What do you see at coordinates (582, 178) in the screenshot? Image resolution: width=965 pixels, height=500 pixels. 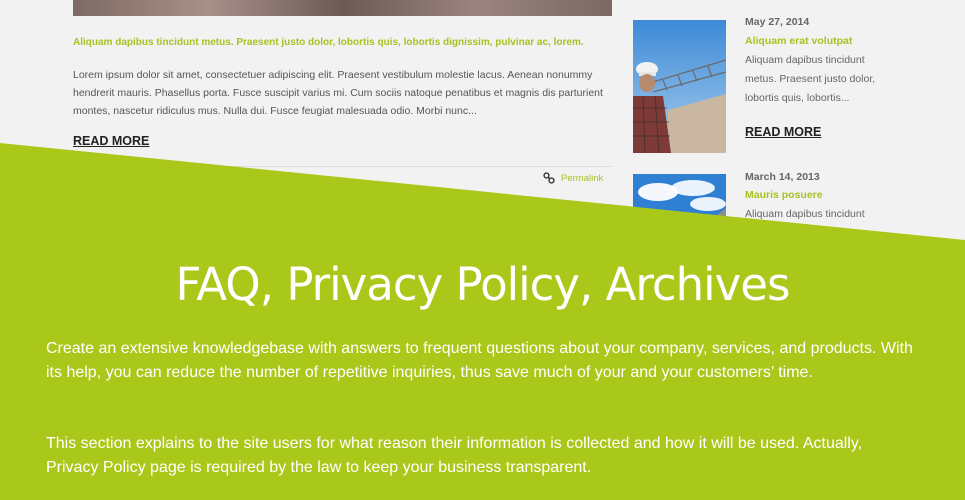 I see `permalink-label: Permalink` at bounding box center [582, 178].